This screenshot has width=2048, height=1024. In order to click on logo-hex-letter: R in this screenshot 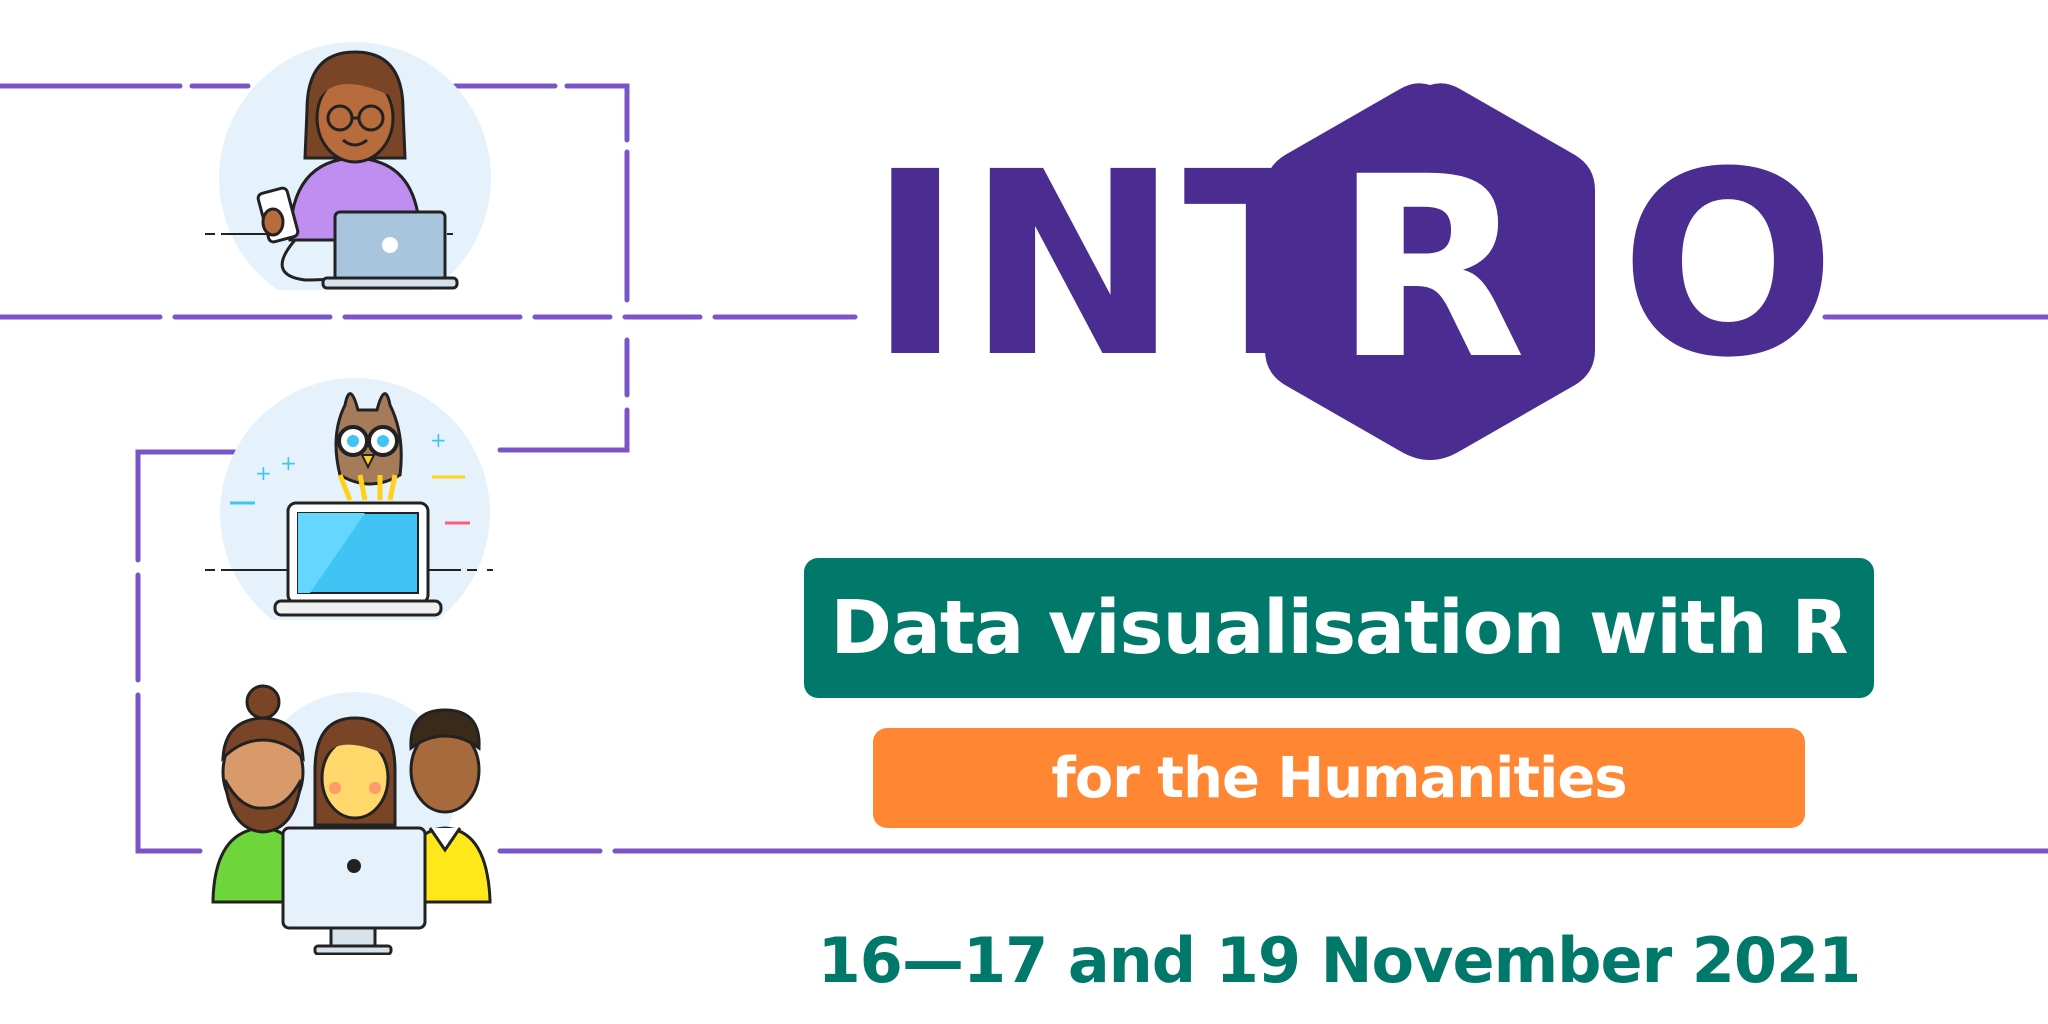, I will do `click(1430, 268)`.